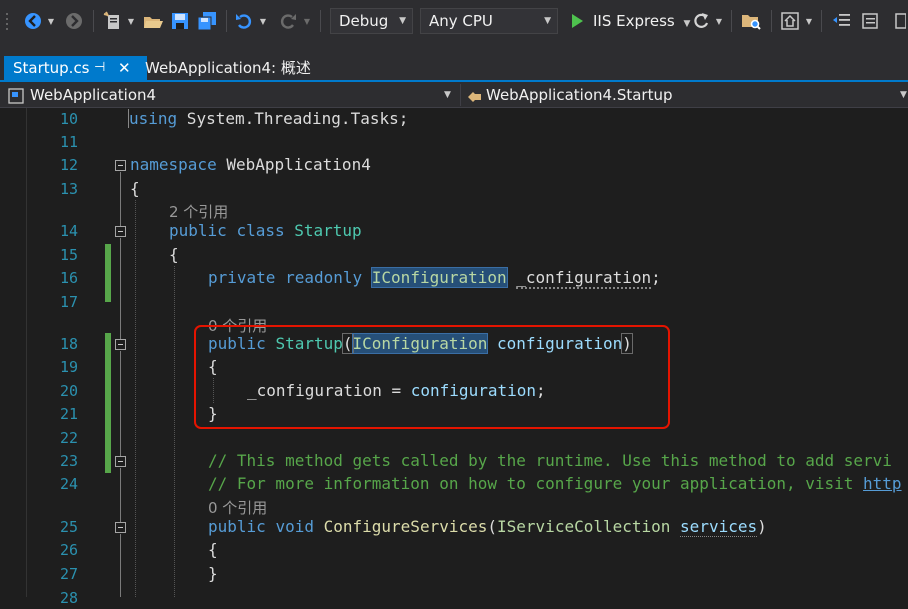 The image size is (908, 609). What do you see at coordinates (265, 231) in the screenshot?
I see `code-line-14: public class Startup` at bounding box center [265, 231].